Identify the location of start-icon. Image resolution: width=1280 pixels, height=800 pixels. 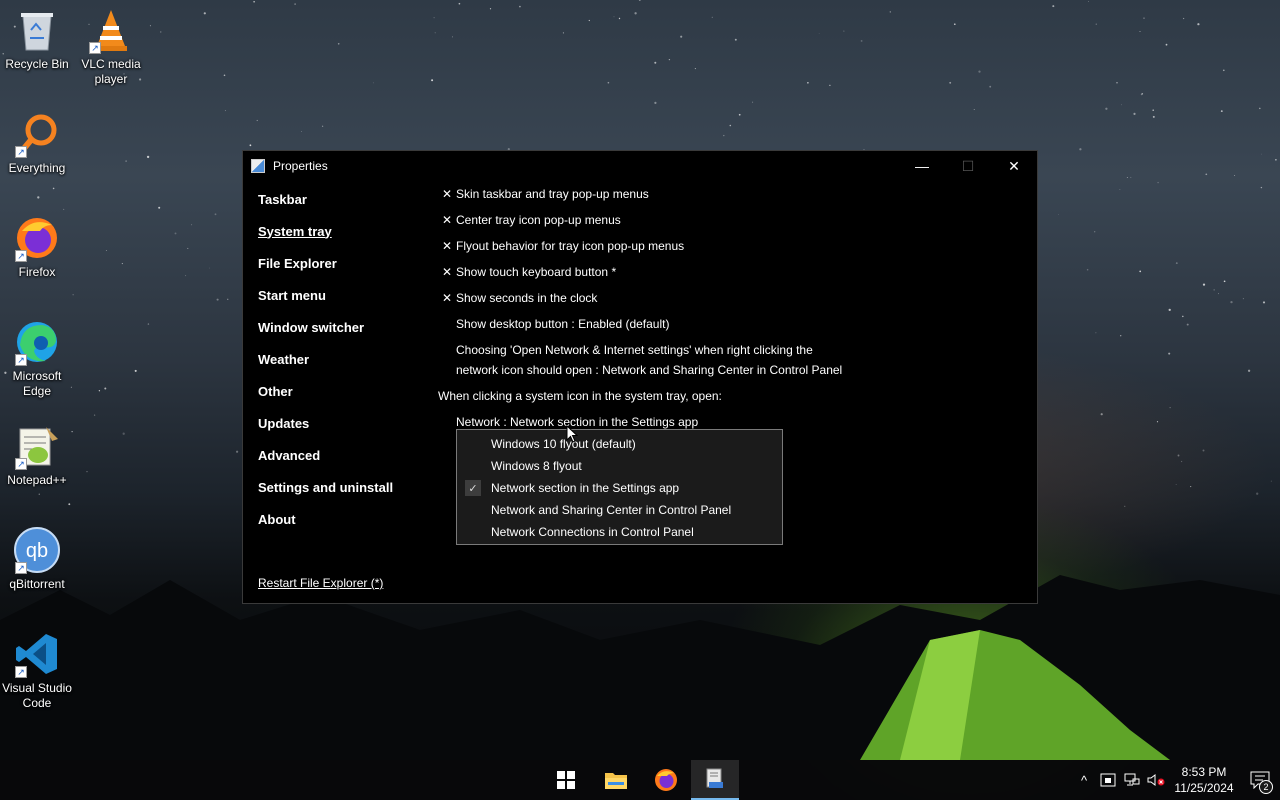
(566, 780).